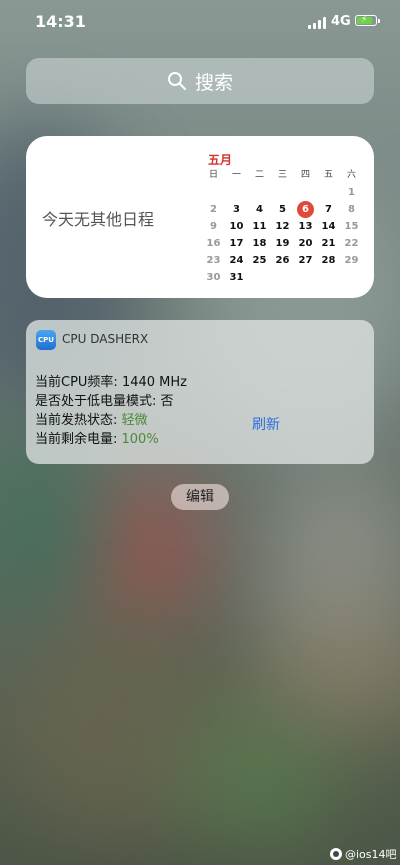 Image resolution: width=400 pixels, height=865 pixels. I want to click on cpu-dasherx-app-icon: CPU, so click(46, 340).